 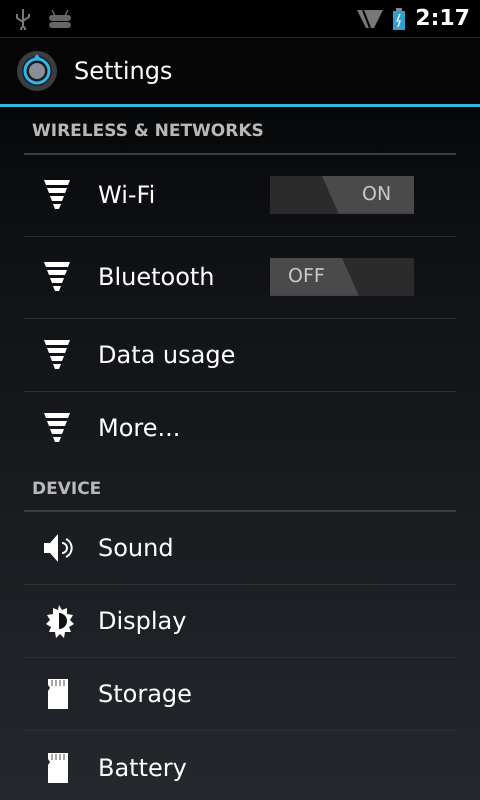 What do you see at coordinates (370, 19) in the screenshot?
I see `signal-icon` at bounding box center [370, 19].